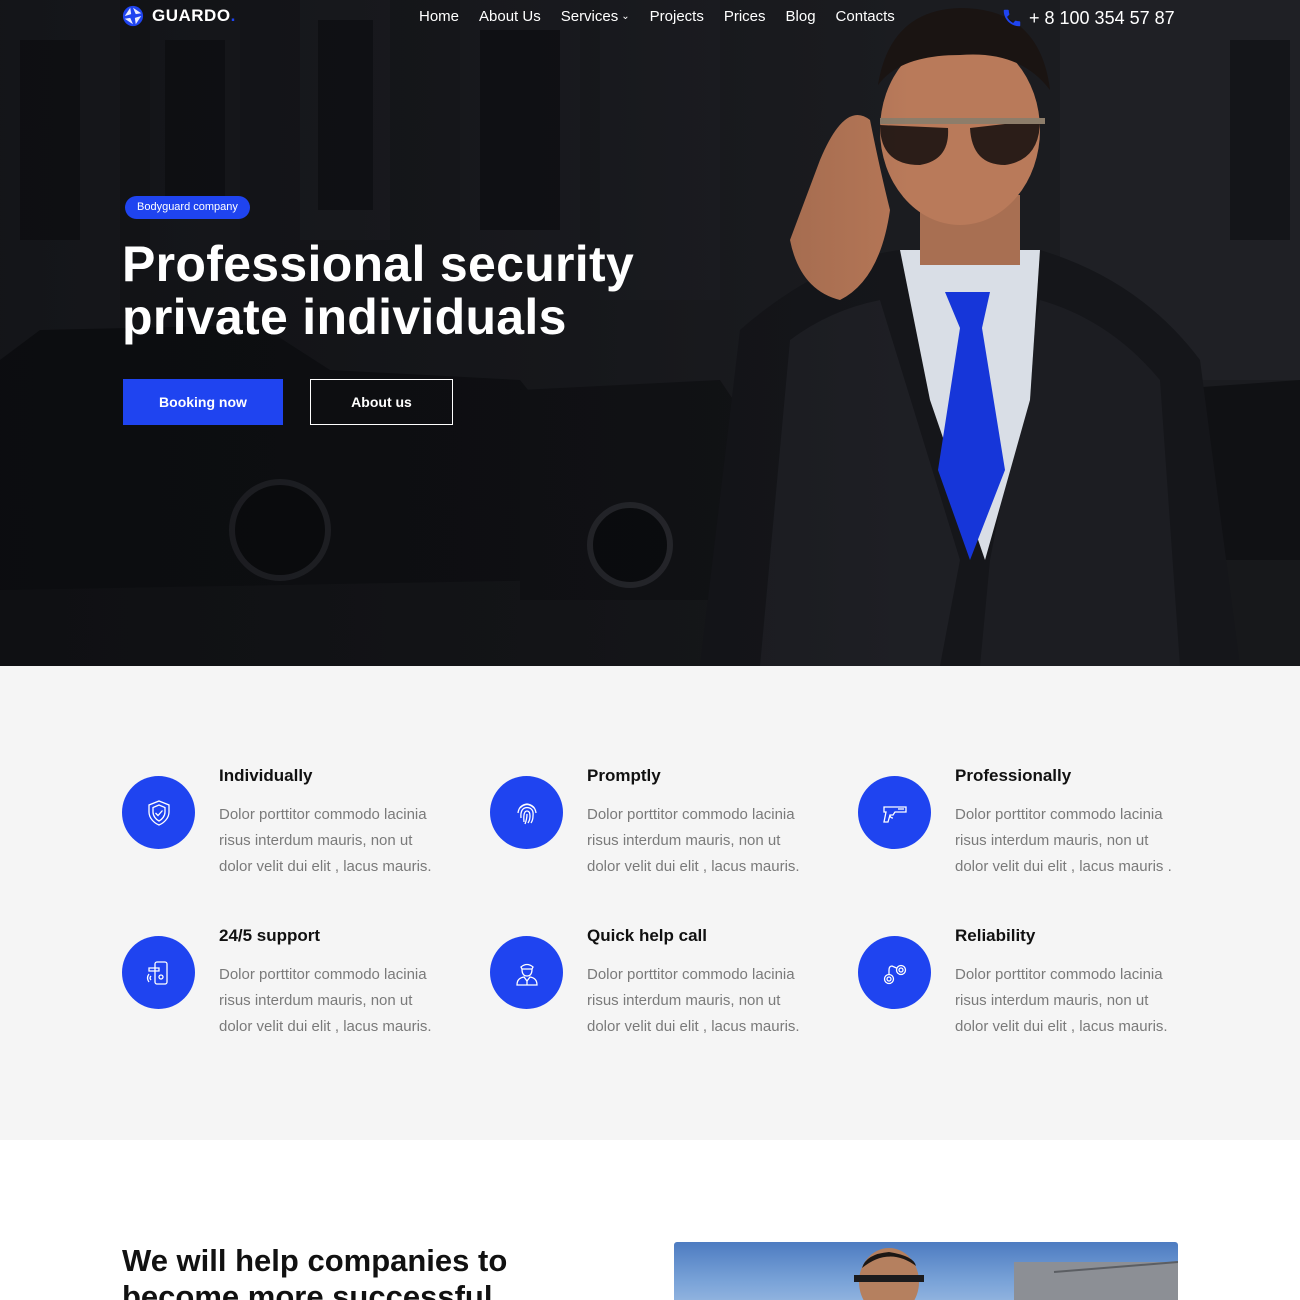 The height and width of the screenshot is (1300, 1300). I want to click on nav-item-projects: Projects, so click(677, 16).